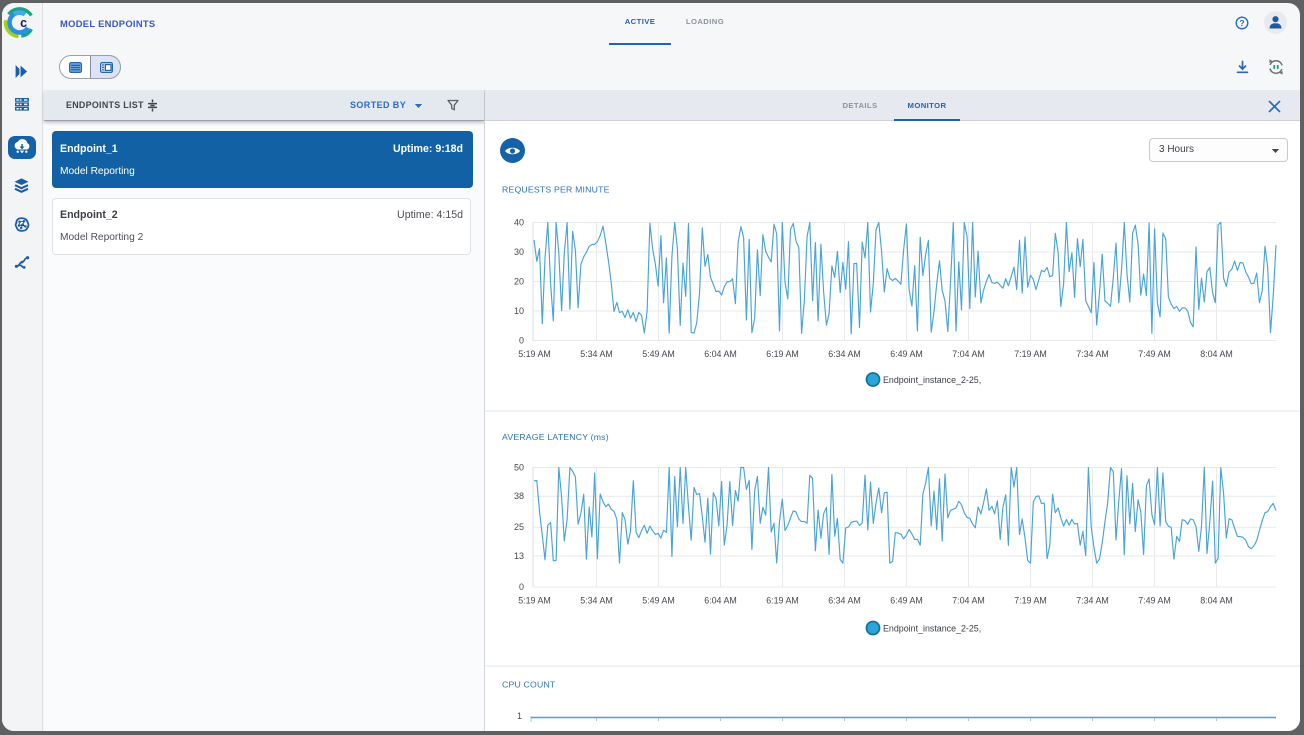 This screenshot has height=735, width=1304. I want to click on svg-text: 1, so click(519, 716).